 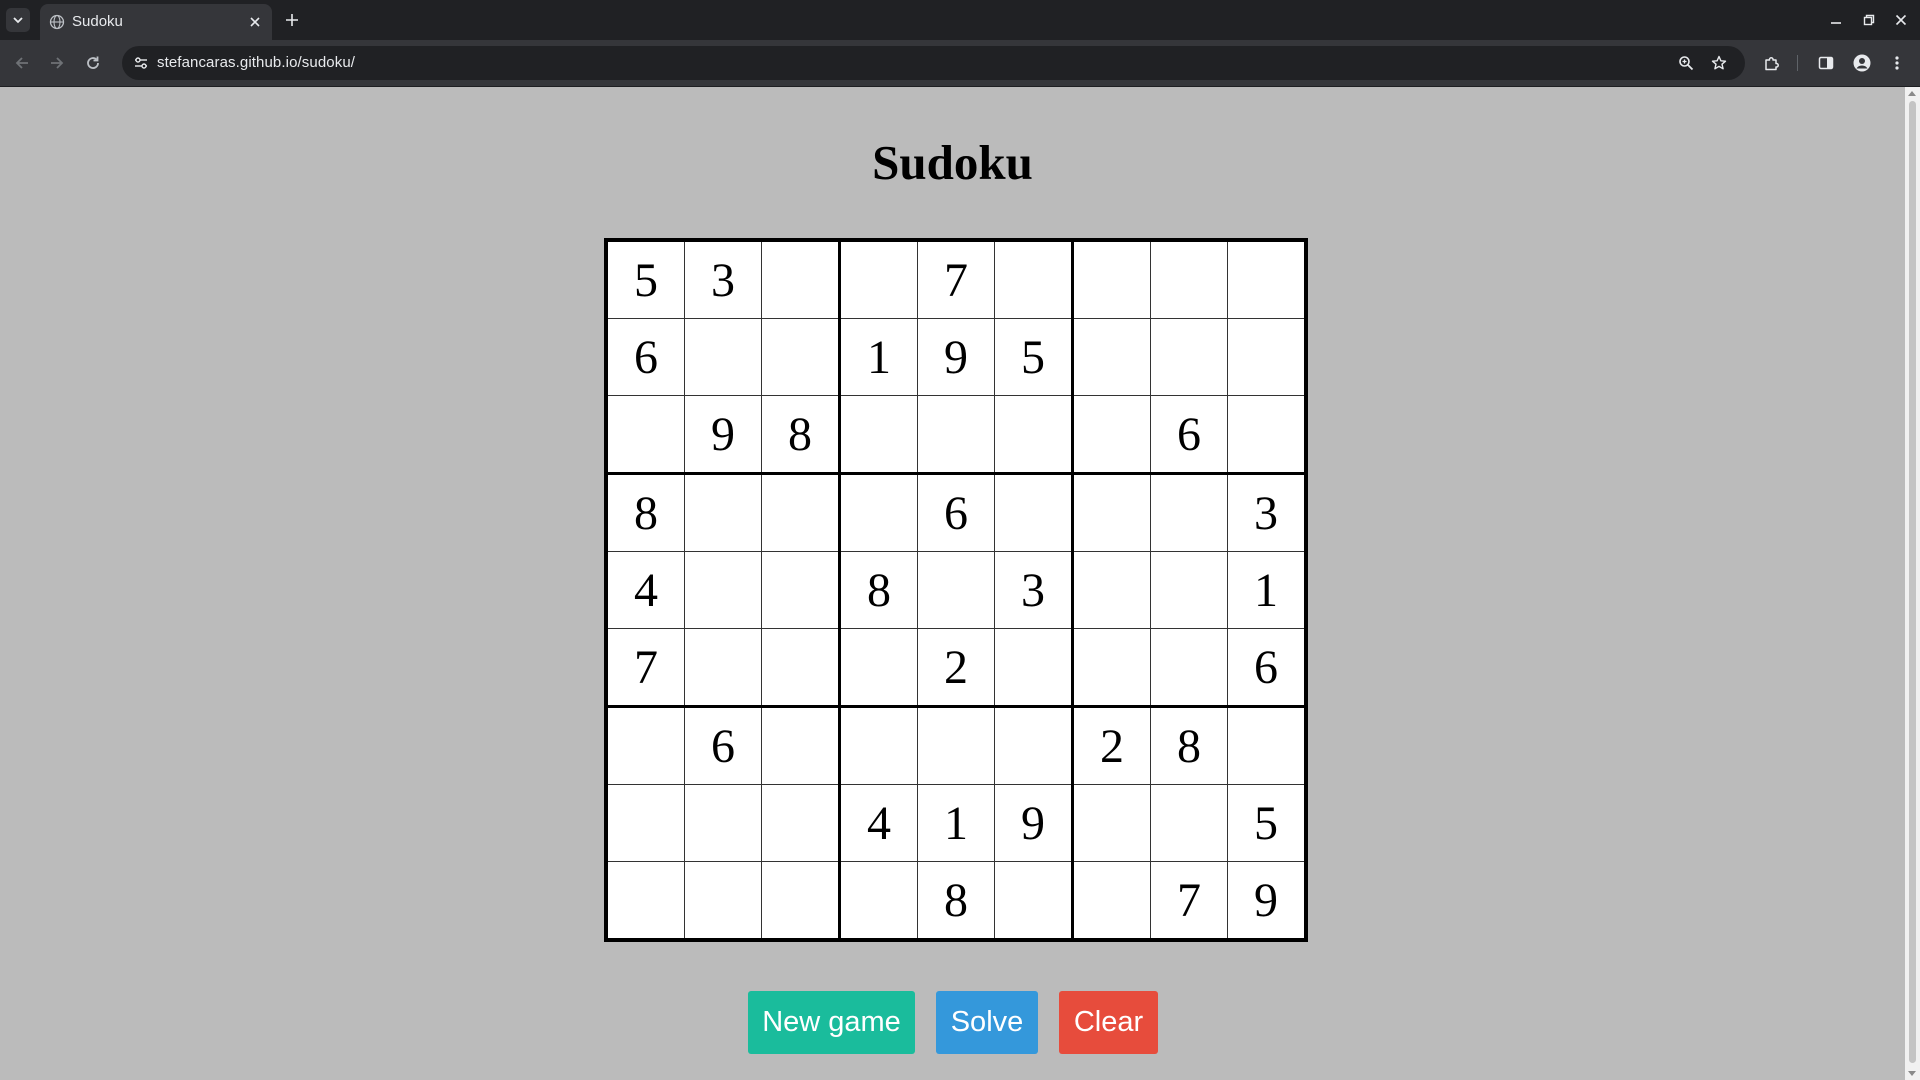 What do you see at coordinates (18, 20) in the screenshot?
I see `chevron-down-icon` at bounding box center [18, 20].